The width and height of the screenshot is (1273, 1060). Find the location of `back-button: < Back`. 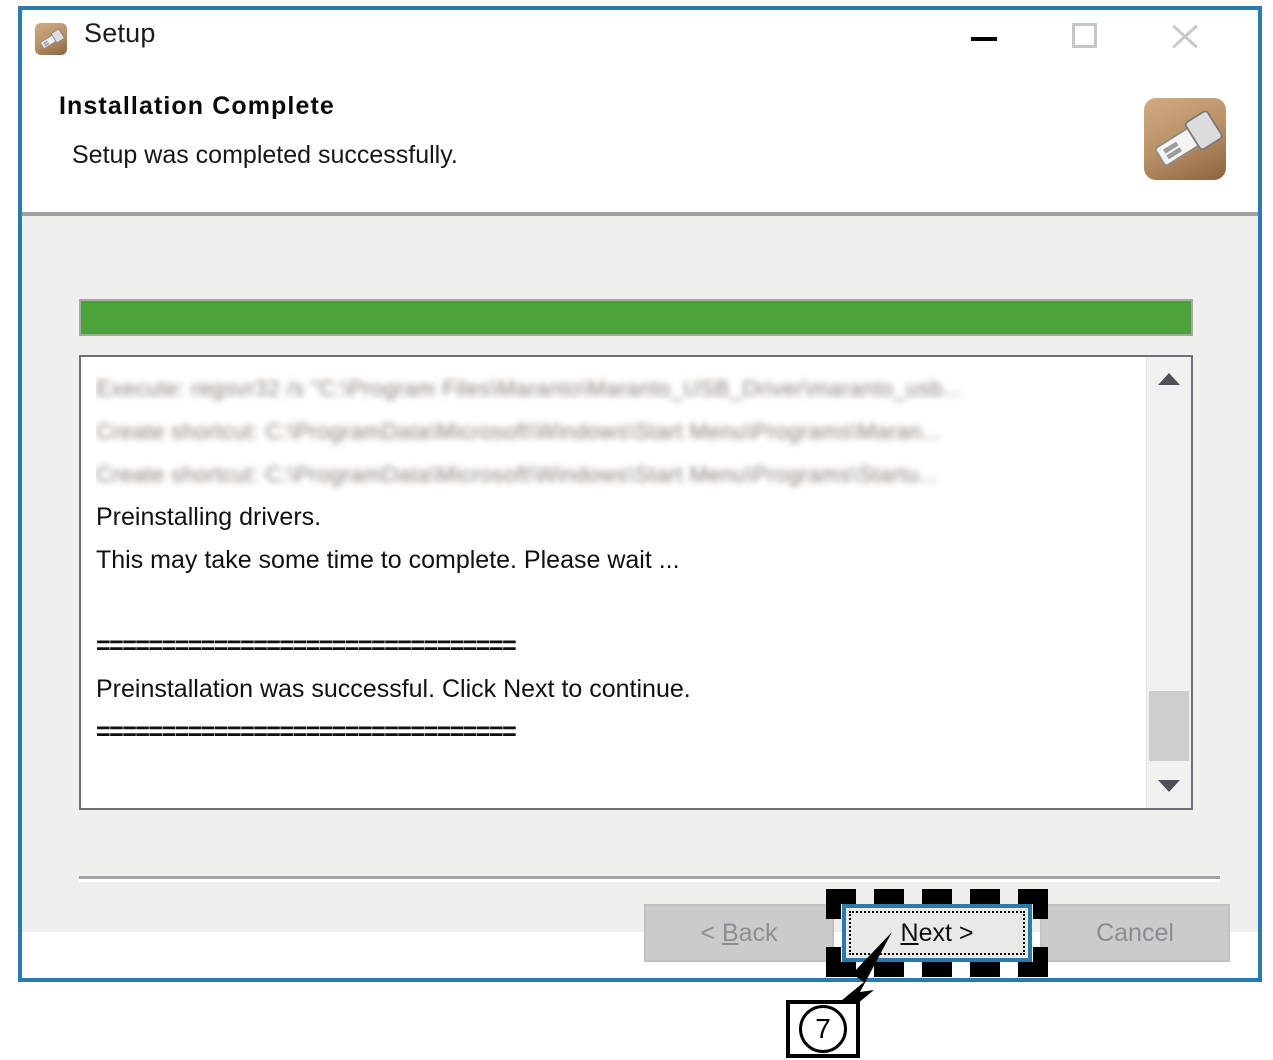

back-button: < Back is located at coordinates (739, 933).